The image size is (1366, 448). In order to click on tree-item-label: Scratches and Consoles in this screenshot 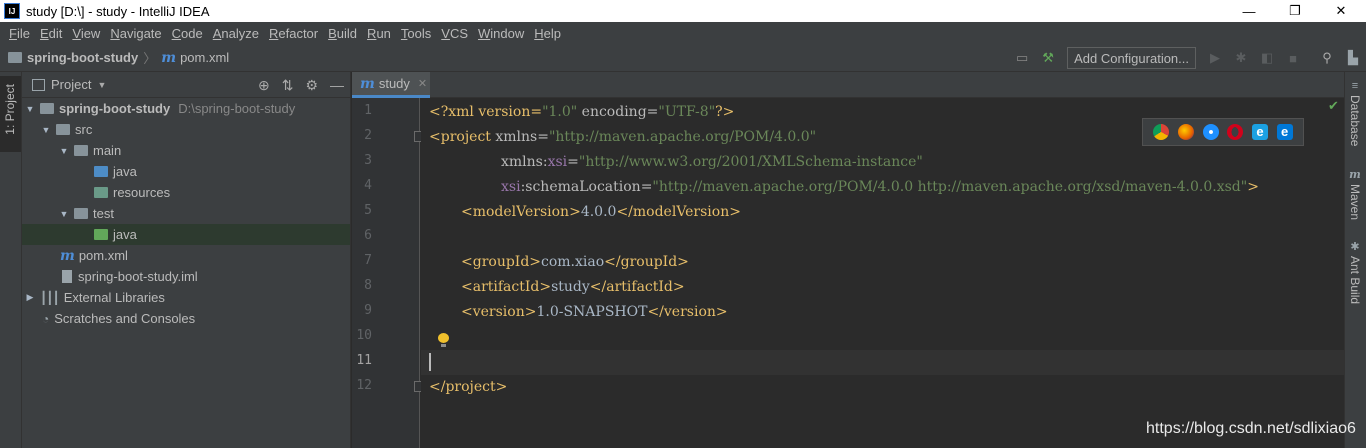, I will do `click(125, 318)`.